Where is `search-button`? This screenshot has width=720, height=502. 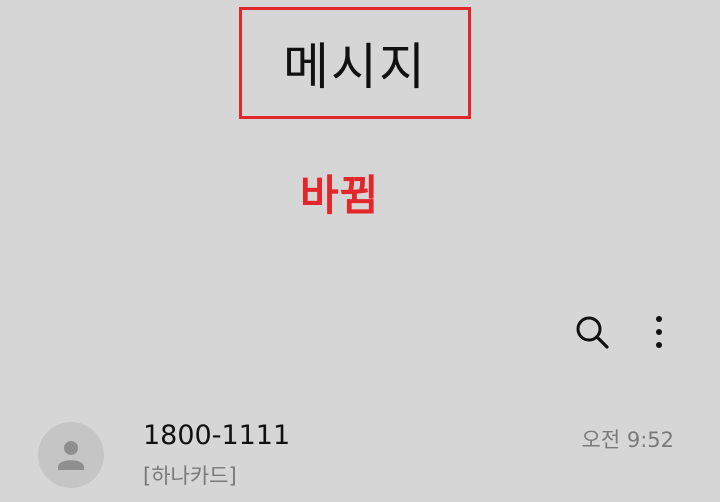 search-button is located at coordinates (592, 332).